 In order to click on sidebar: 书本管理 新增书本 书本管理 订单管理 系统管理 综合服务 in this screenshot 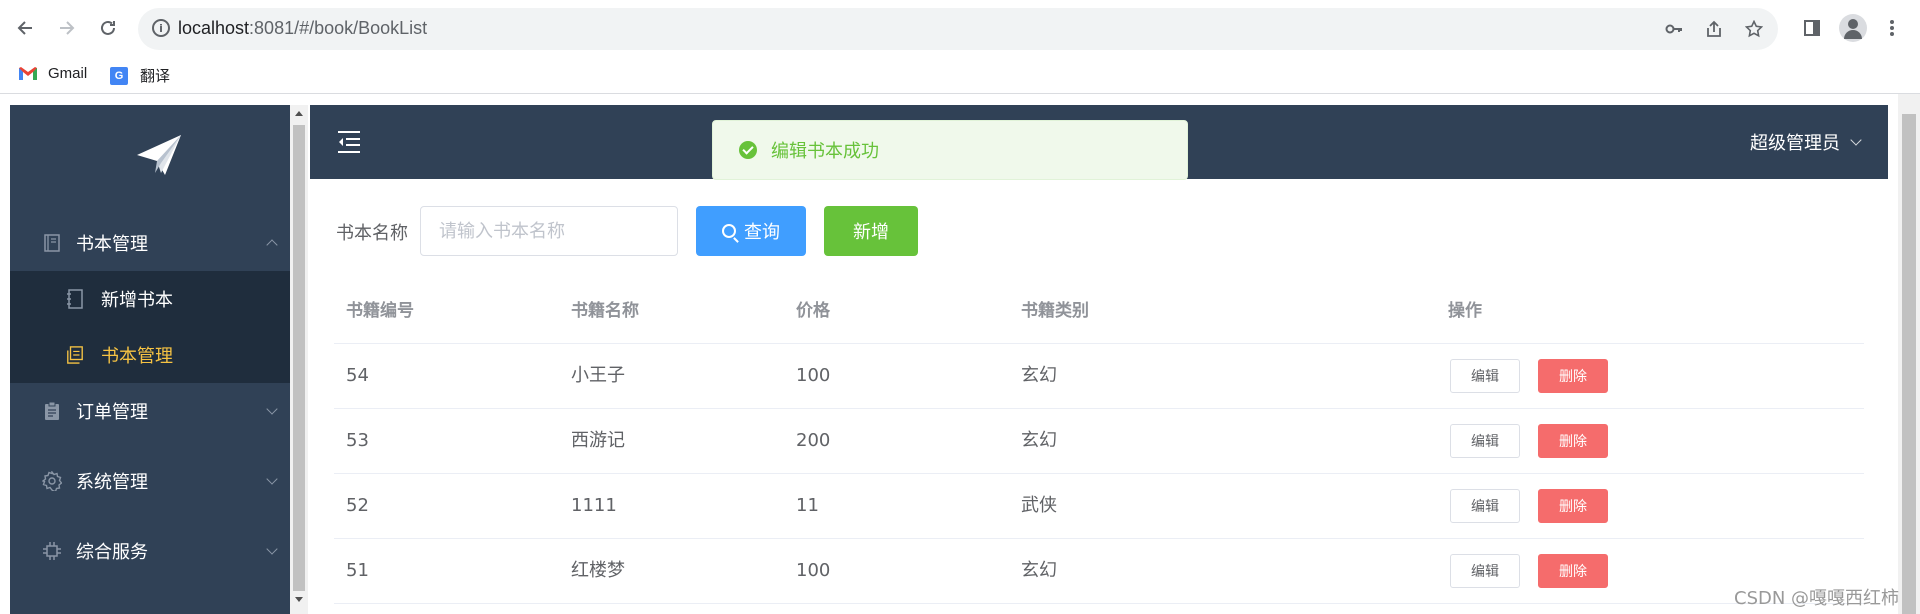, I will do `click(150, 359)`.